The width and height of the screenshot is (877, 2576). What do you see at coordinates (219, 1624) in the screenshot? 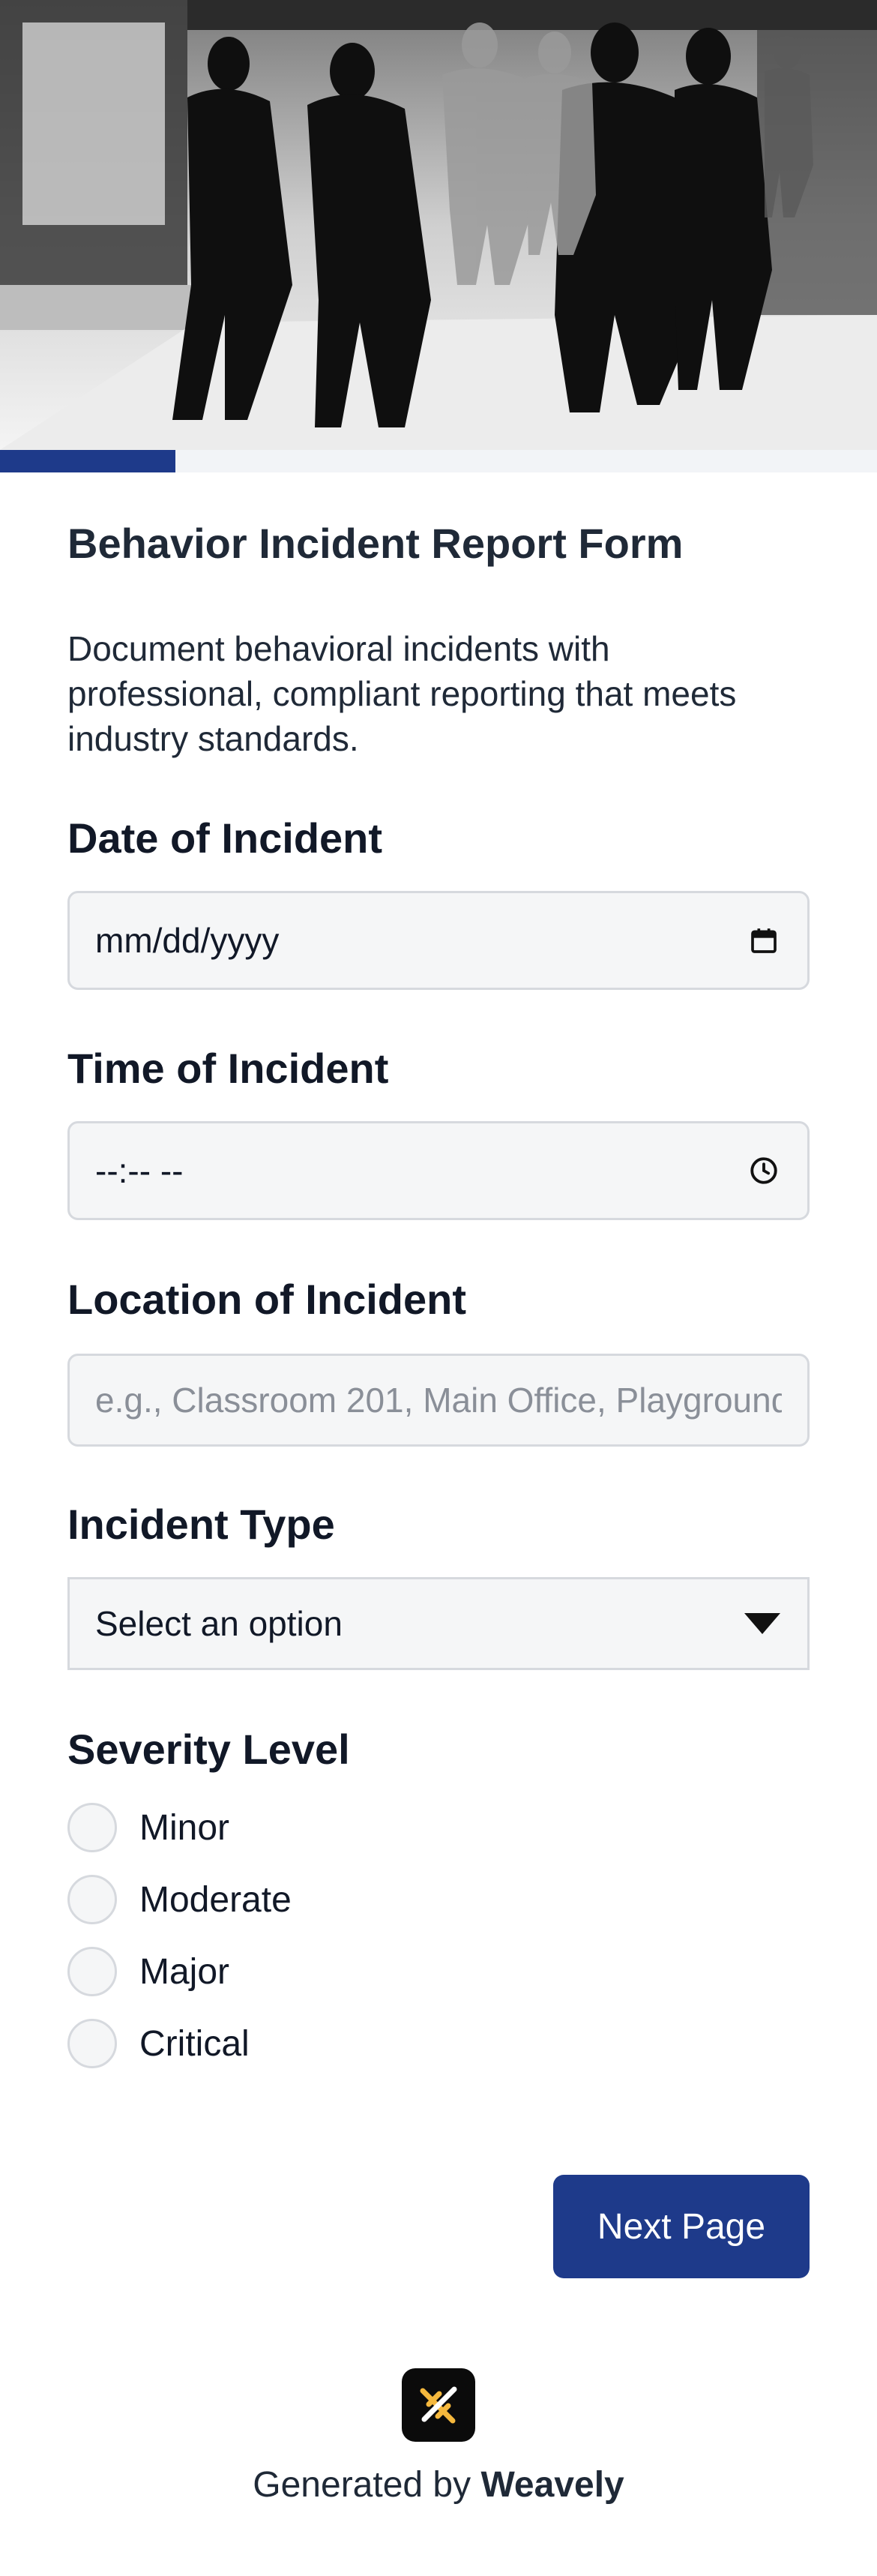
I see `incident-type-selected: Select an option` at bounding box center [219, 1624].